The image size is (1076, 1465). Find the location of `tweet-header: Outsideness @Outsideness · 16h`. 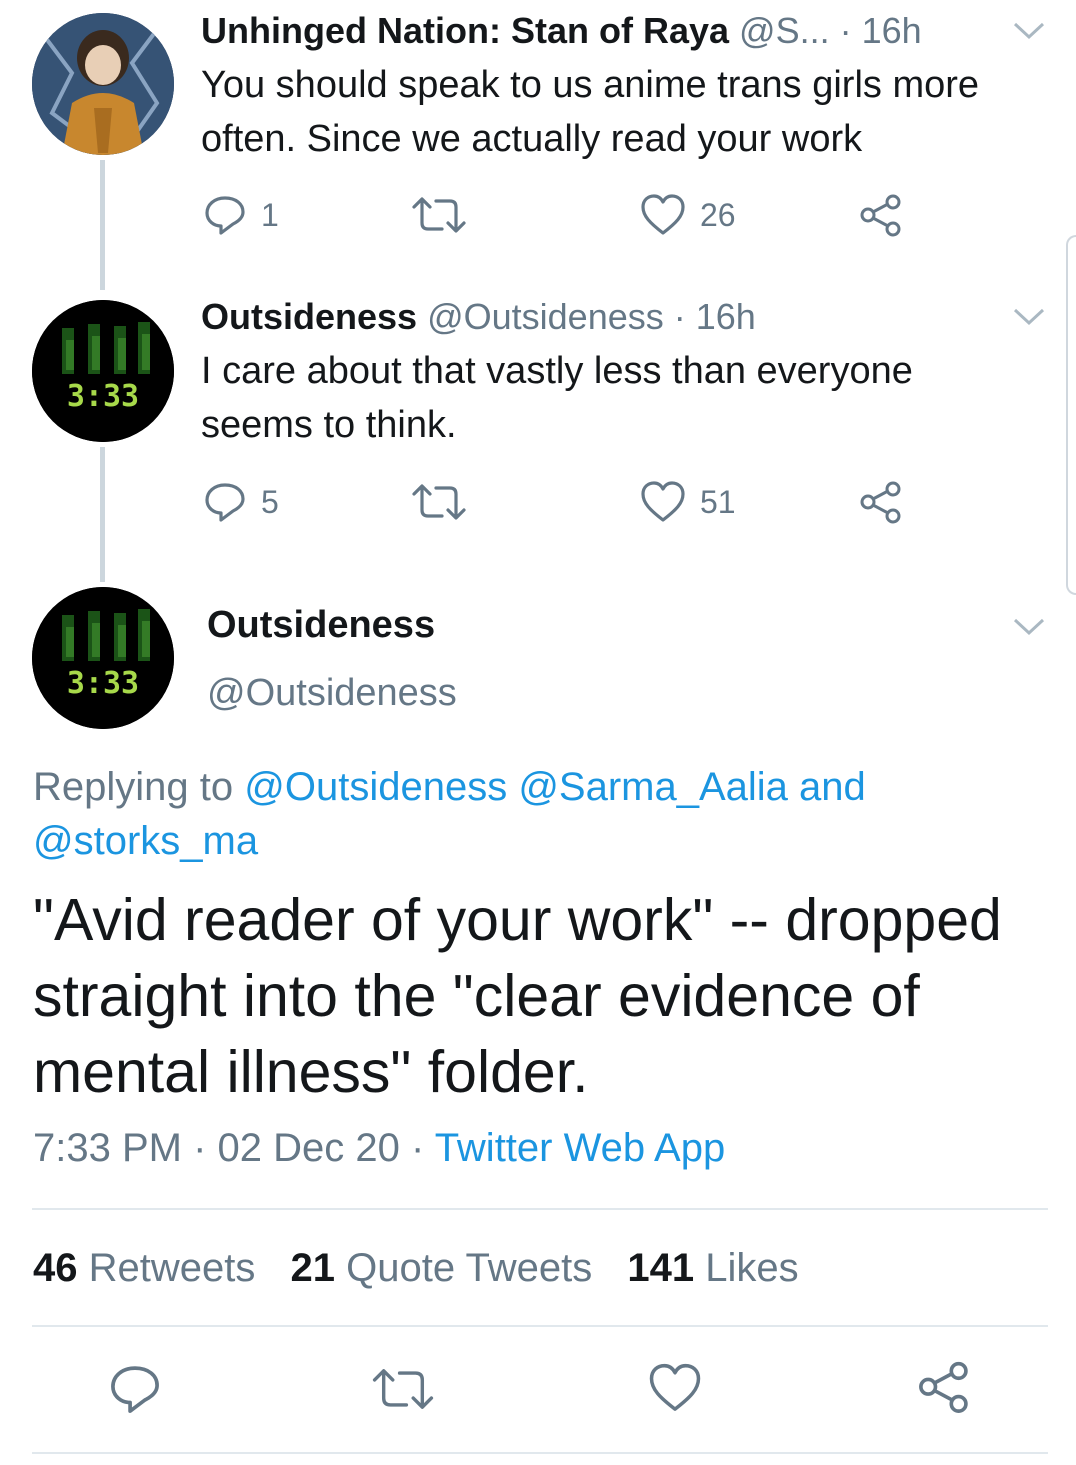

tweet-header: Outsideness @Outsideness · 16h is located at coordinates (478, 317).